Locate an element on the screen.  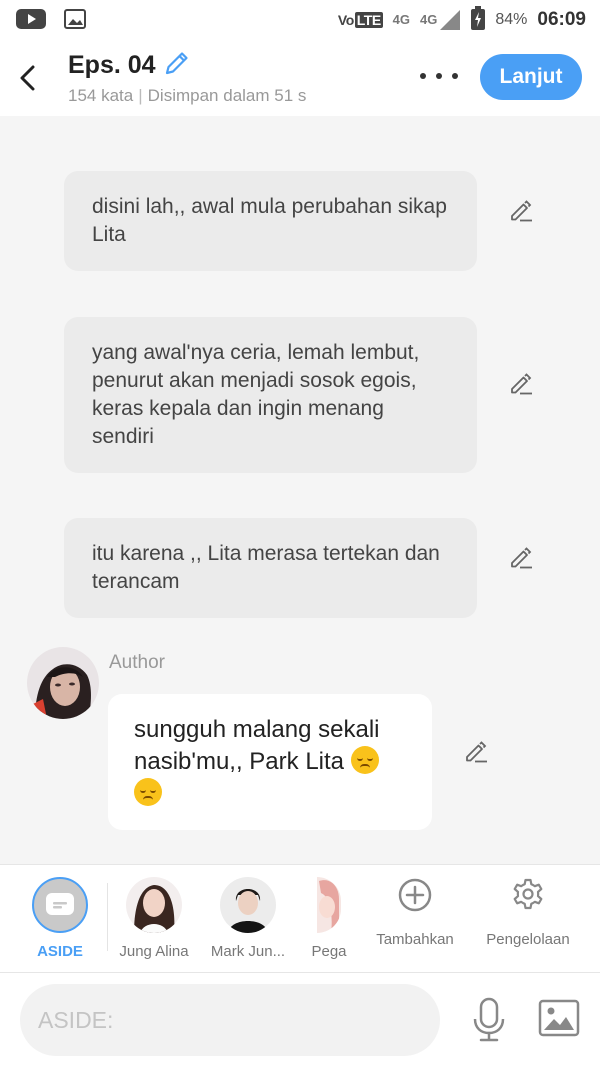
manage-characters-label: Pengelolaan is located at coordinates (528, 939).